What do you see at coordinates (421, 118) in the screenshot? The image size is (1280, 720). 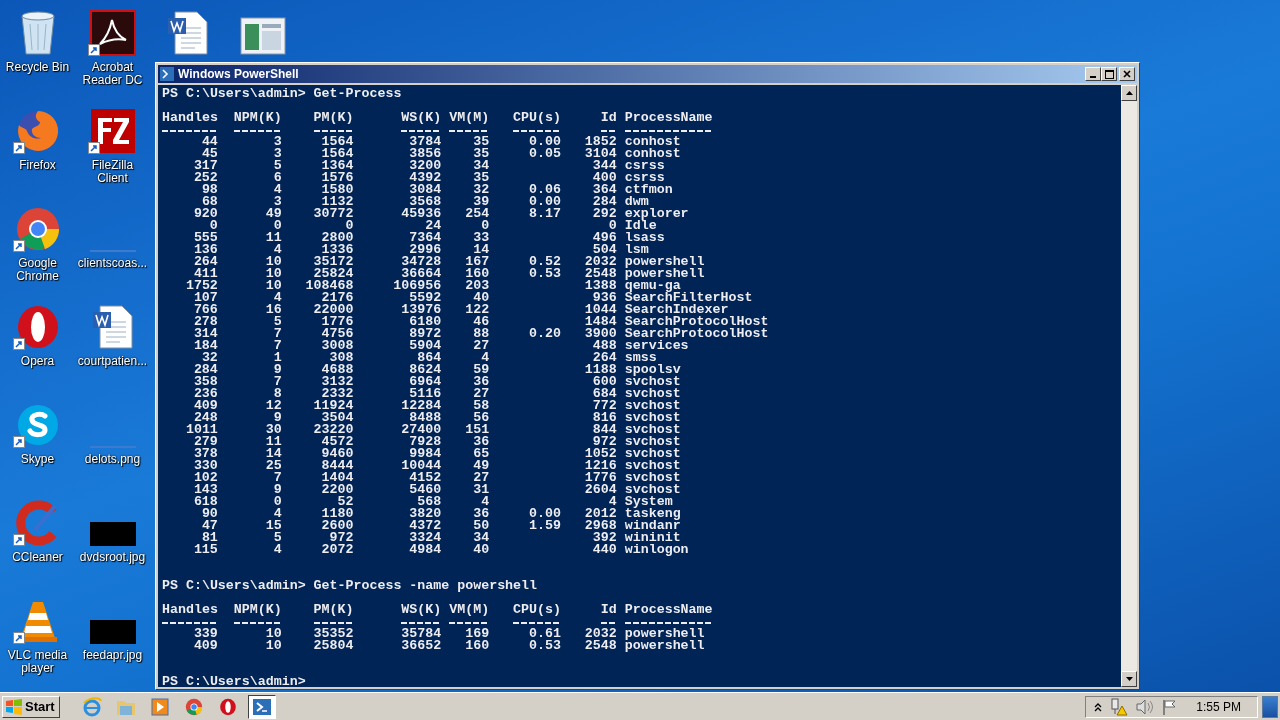 I see `column-header: WS(K)` at bounding box center [421, 118].